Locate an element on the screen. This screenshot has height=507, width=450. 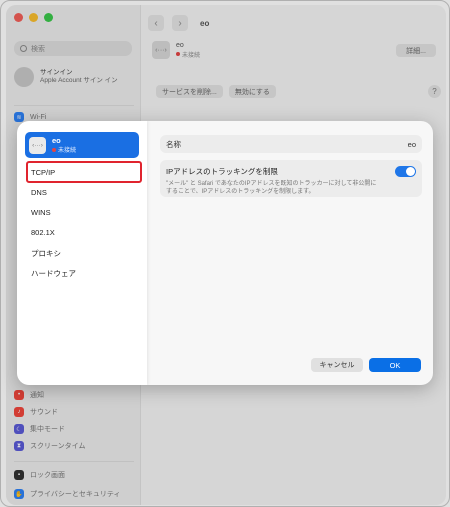
status-dot-icon is located at coordinates (54, 149).